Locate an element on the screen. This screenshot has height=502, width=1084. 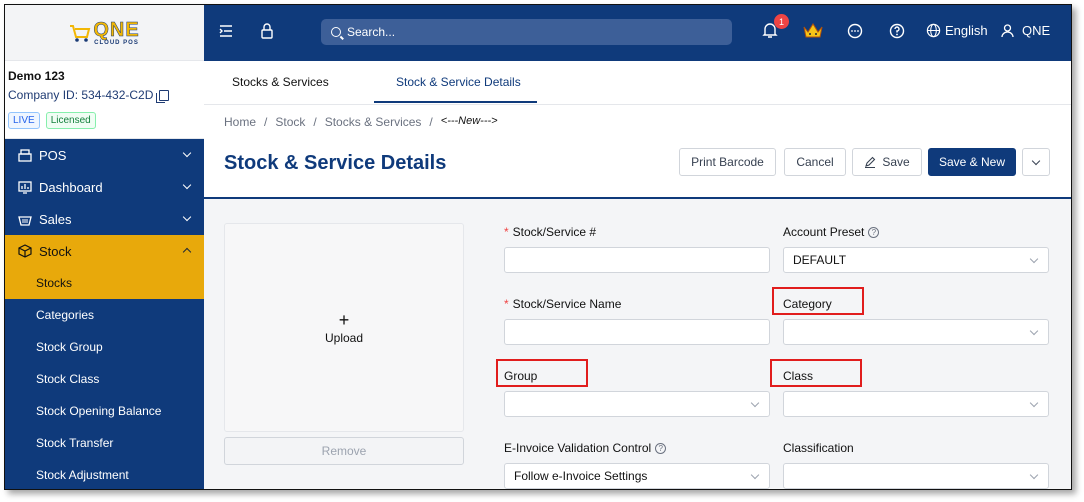
copy-icon is located at coordinates (163, 96).